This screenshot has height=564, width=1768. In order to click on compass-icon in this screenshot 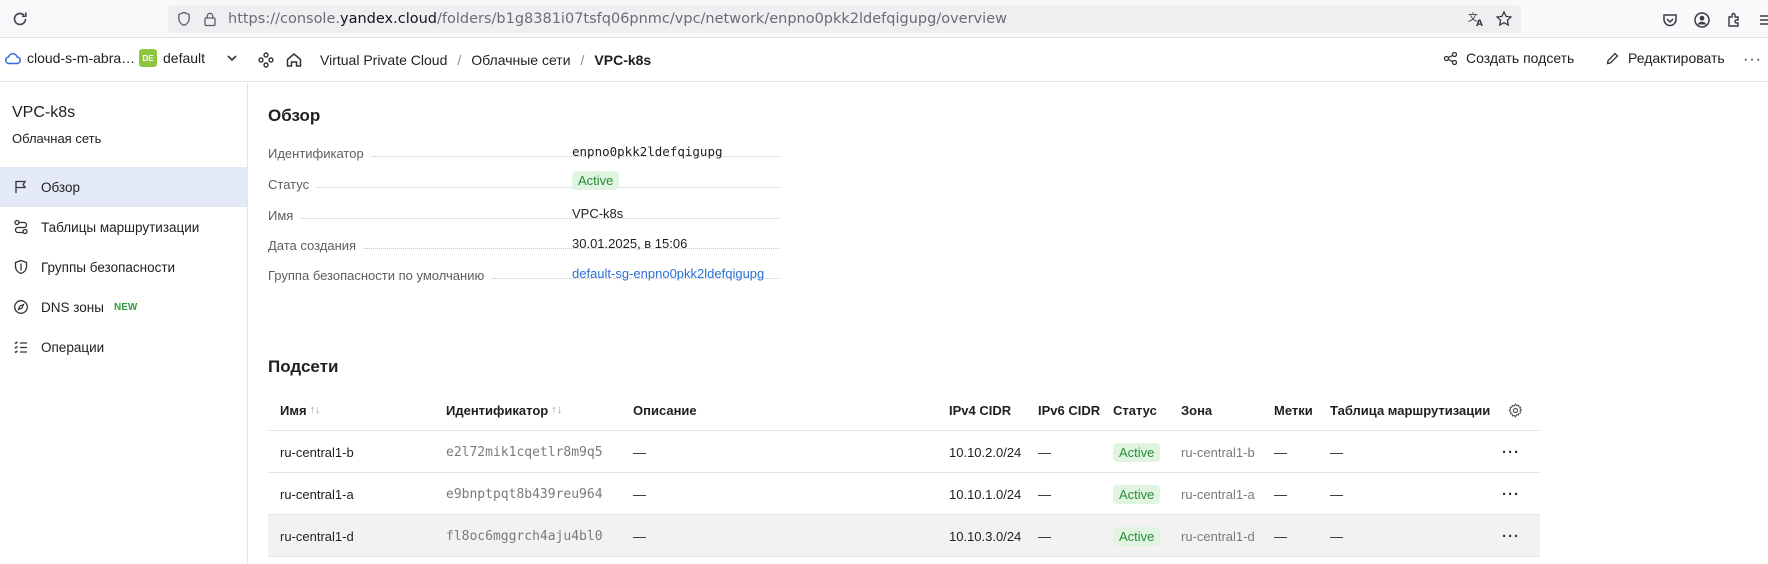, I will do `click(21, 307)`.